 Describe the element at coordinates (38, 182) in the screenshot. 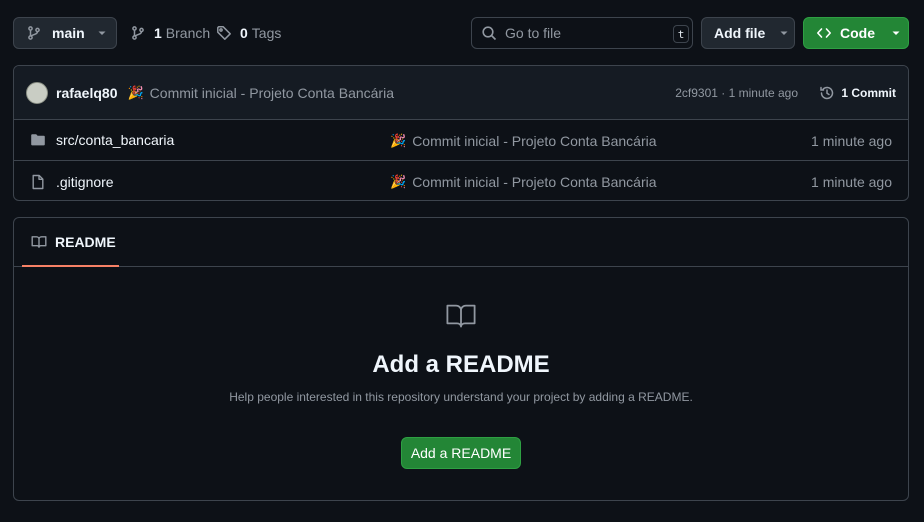

I see `file-icon` at that location.